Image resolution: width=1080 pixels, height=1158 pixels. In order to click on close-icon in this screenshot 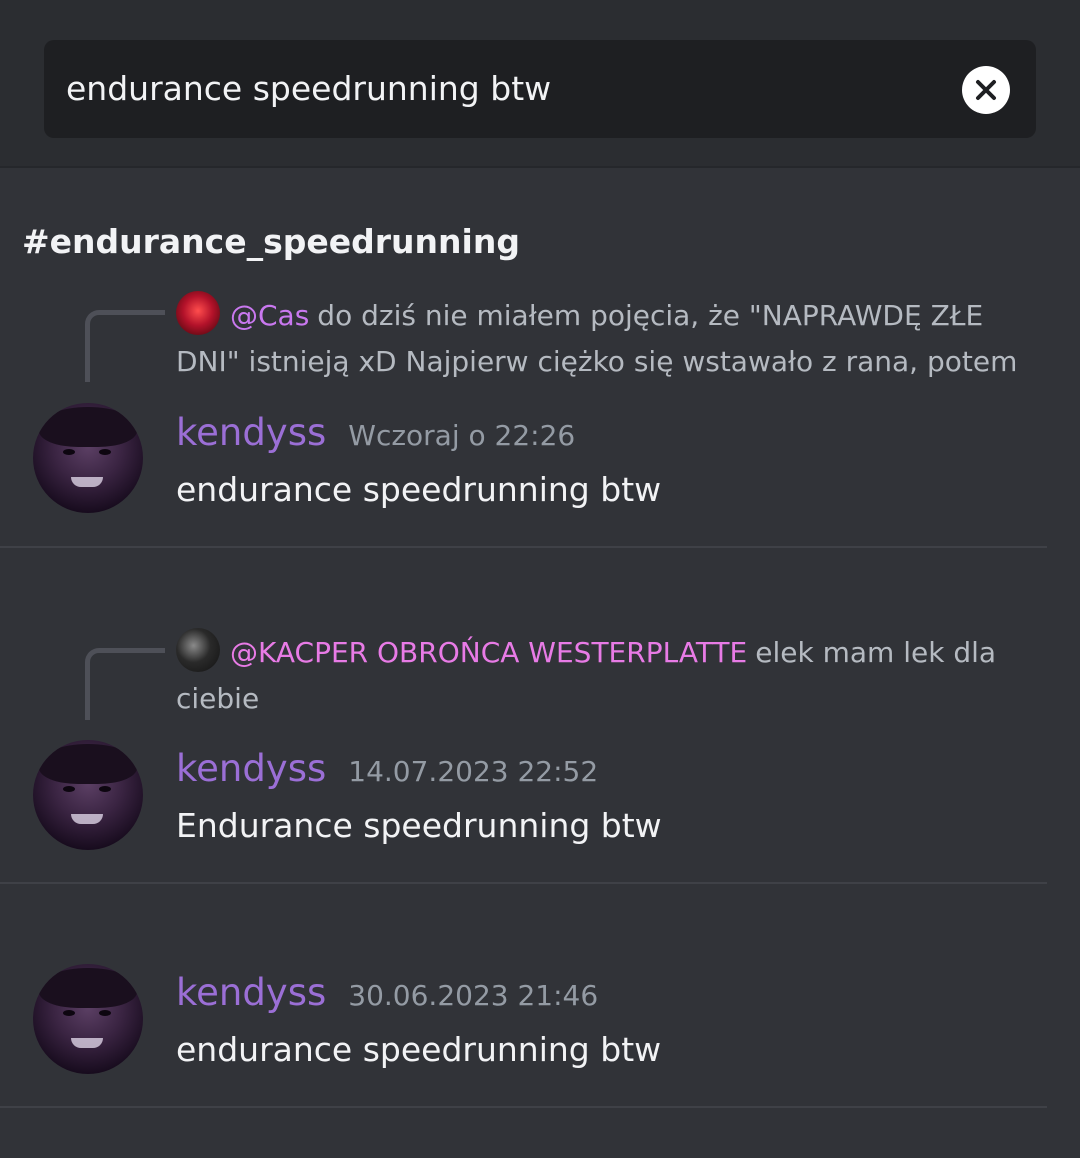, I will do `click(986, 90)`.